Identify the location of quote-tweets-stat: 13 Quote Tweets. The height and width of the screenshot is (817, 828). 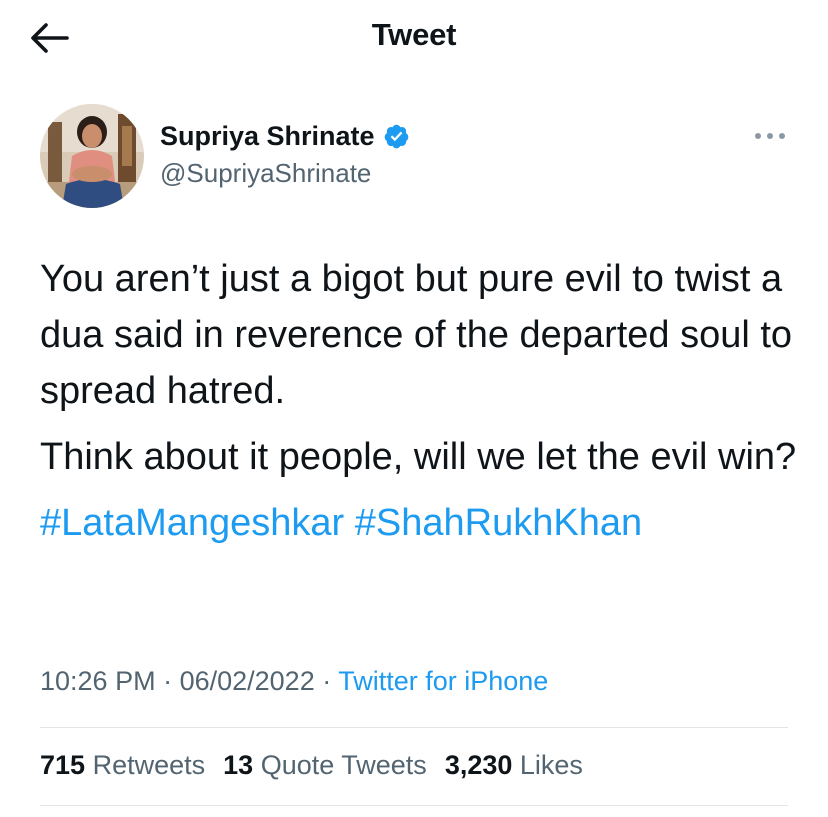
(325, 765).